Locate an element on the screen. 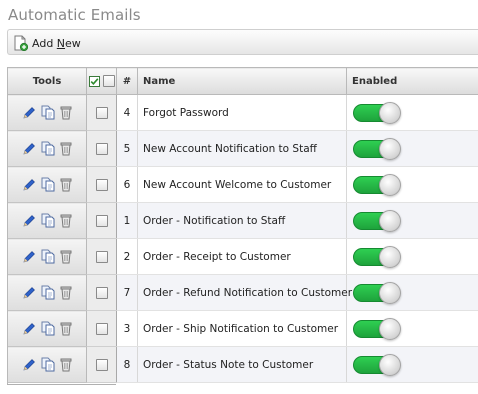 The height and width of the screenshot is (394, 478). row-name: Order - Receipt to Customer is located at coordinates (242, 256).